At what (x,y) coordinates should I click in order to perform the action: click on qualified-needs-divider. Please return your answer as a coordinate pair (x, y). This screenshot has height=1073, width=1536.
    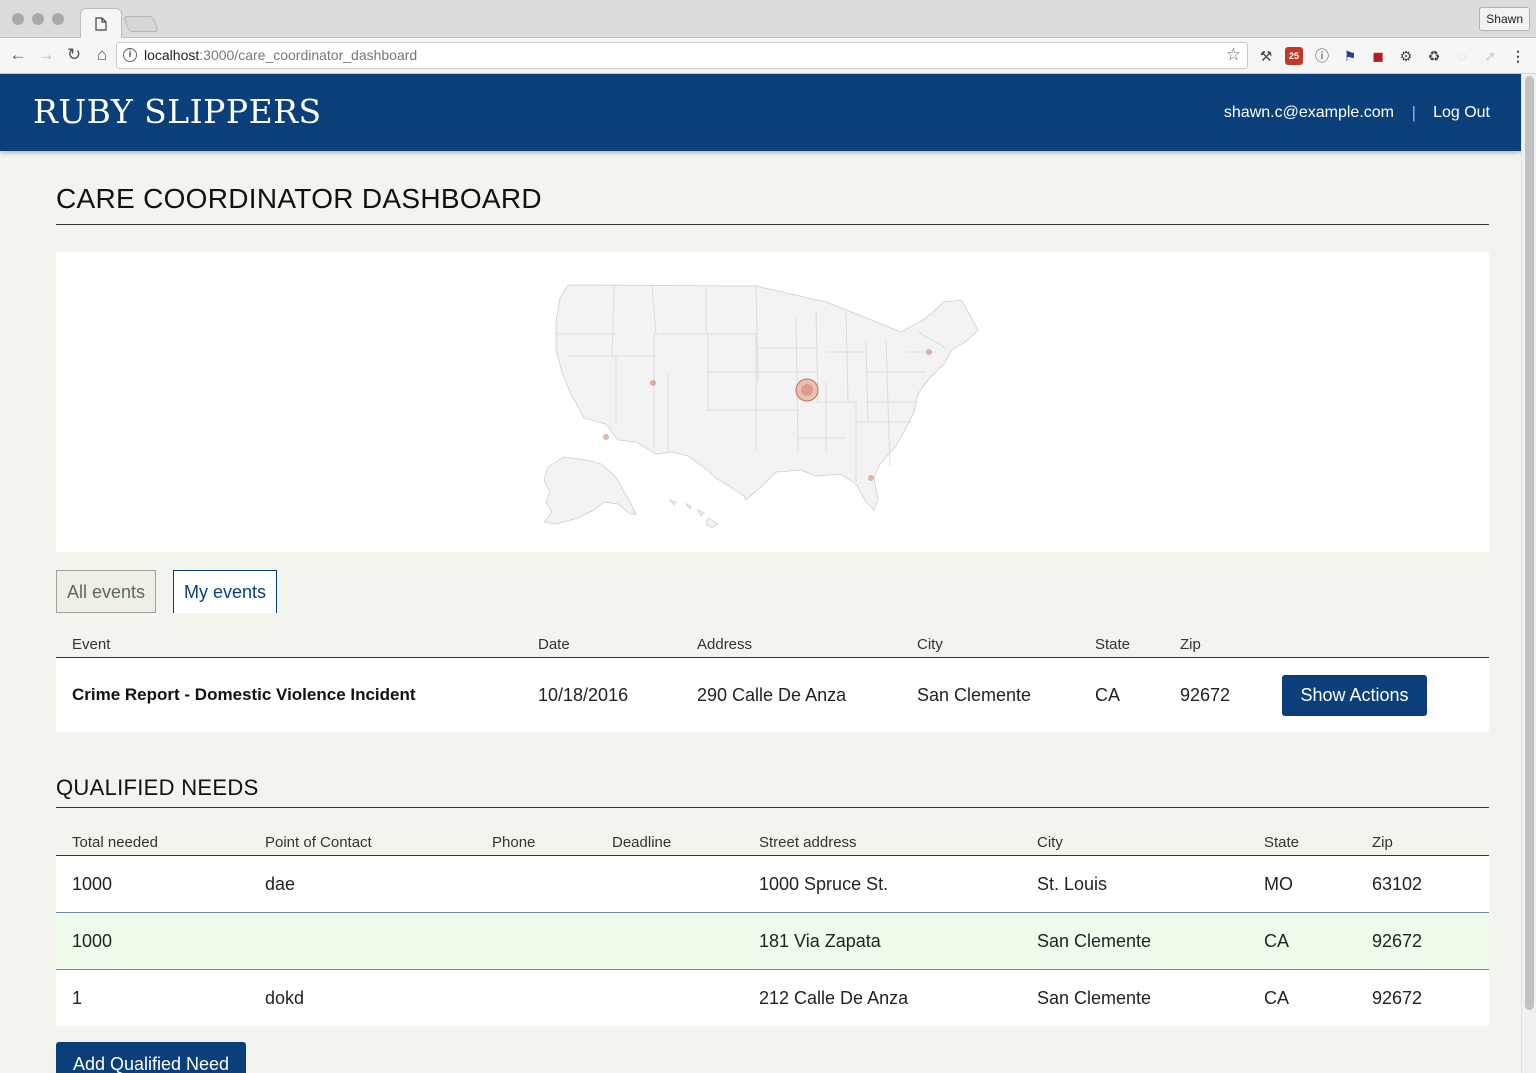
    Looking at the image, I should click on (772, 807).